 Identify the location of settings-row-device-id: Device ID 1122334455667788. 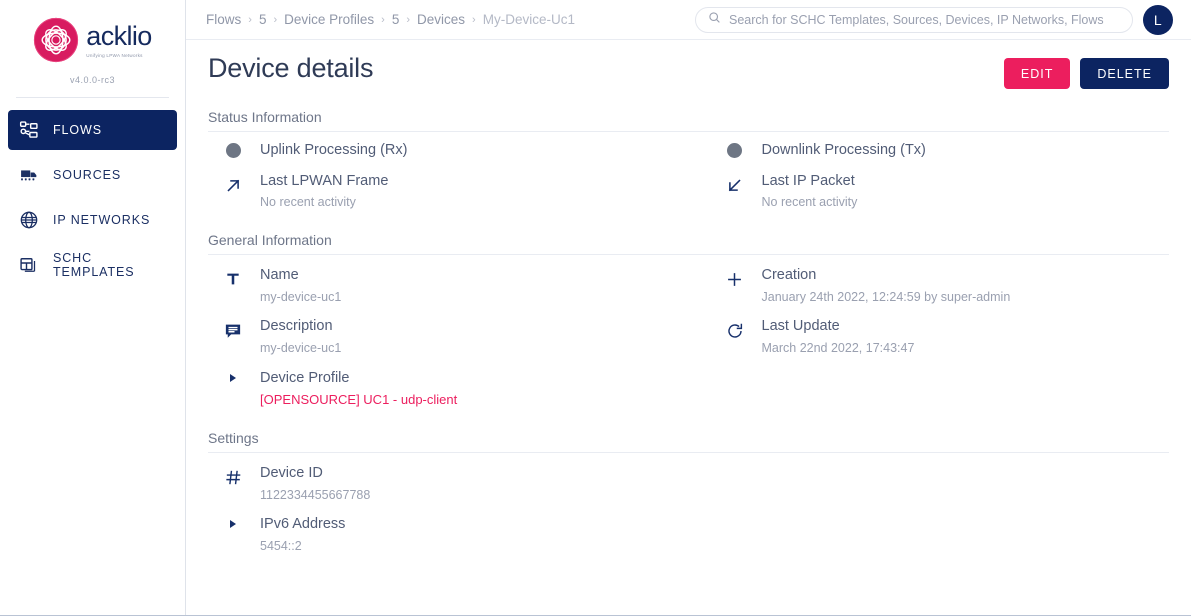
(438, 478).